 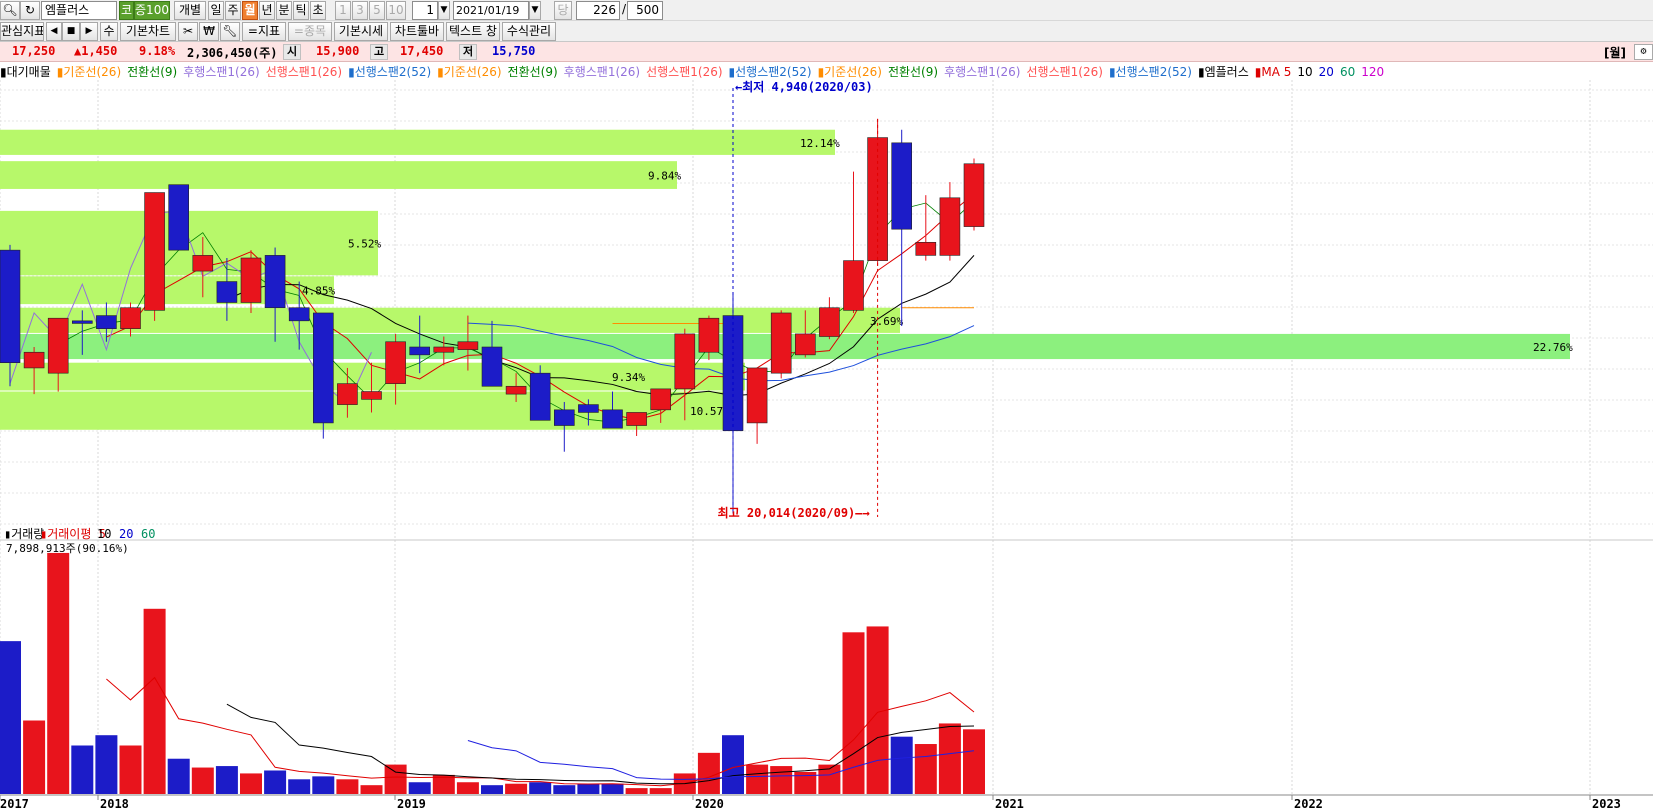 What do you see at coordinates (1553, 347) in the screenshot?
I see `band-percent-label: 22.76%` at bounding box center [1553, 347].